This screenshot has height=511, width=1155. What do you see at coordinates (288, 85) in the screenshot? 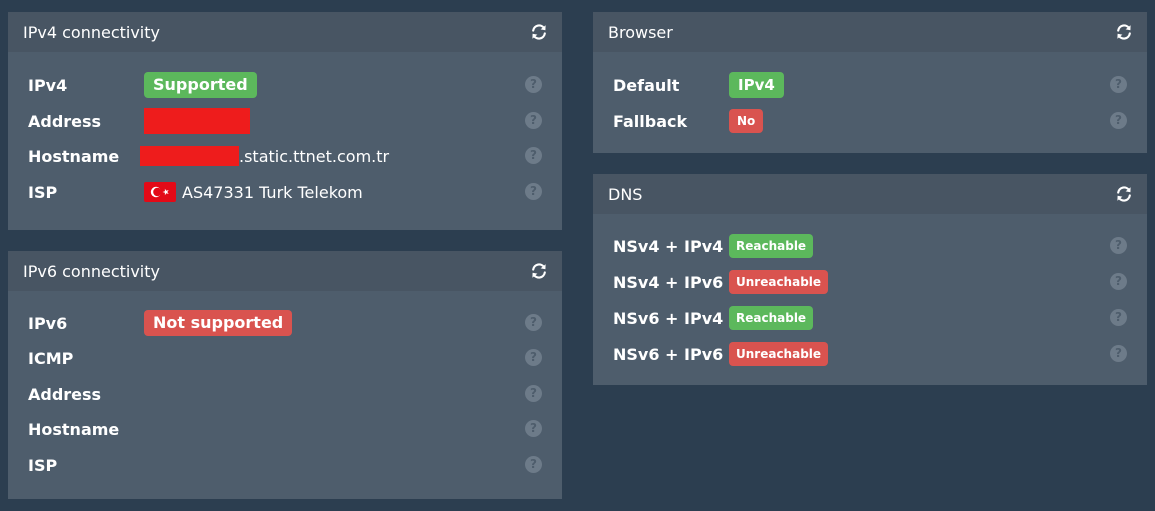
I see `ipv4-row: IPv4 Supported ?` at bounding box center [288, 85].